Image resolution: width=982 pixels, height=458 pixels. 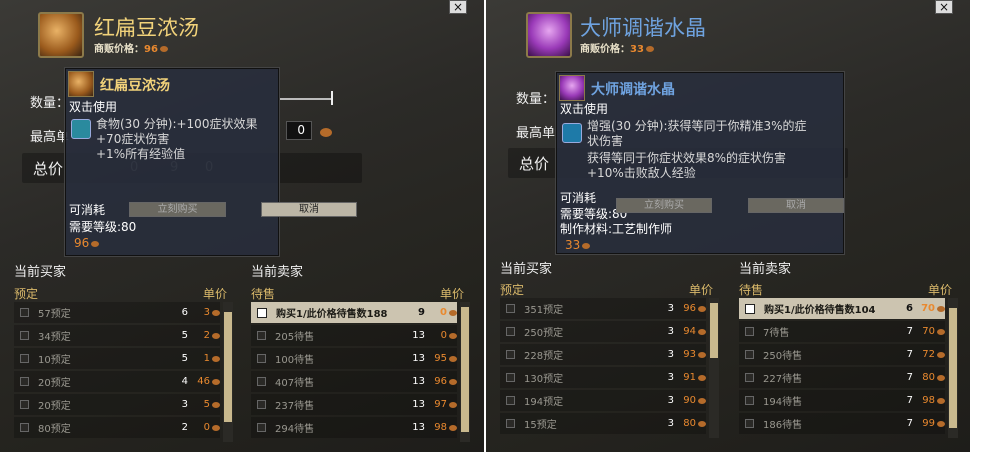 What do you see at coordinates (783, 425) in the screenshot?
I see `row-label: 186待售` at bounding box center [783, 425].